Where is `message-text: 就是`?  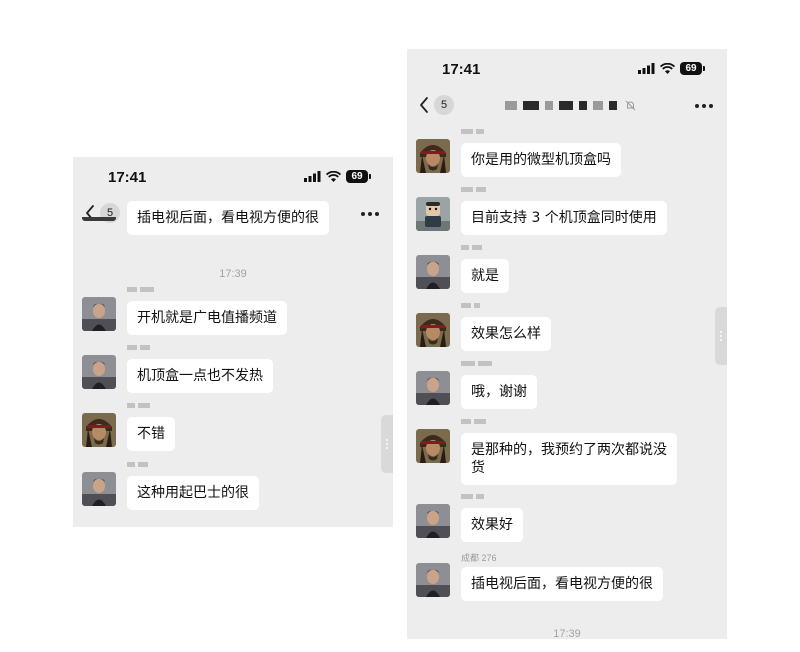
message-text: 就是 is located at coordinates (485, 276).